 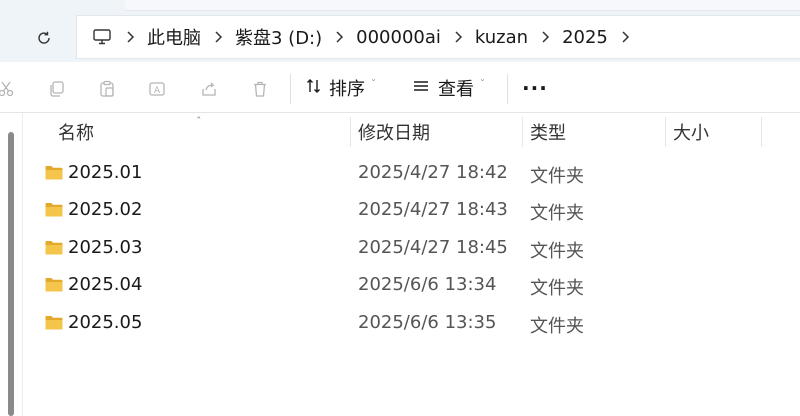 I want to click on file-date: 2025/4/27 18:42, so click(x=433, y=172).